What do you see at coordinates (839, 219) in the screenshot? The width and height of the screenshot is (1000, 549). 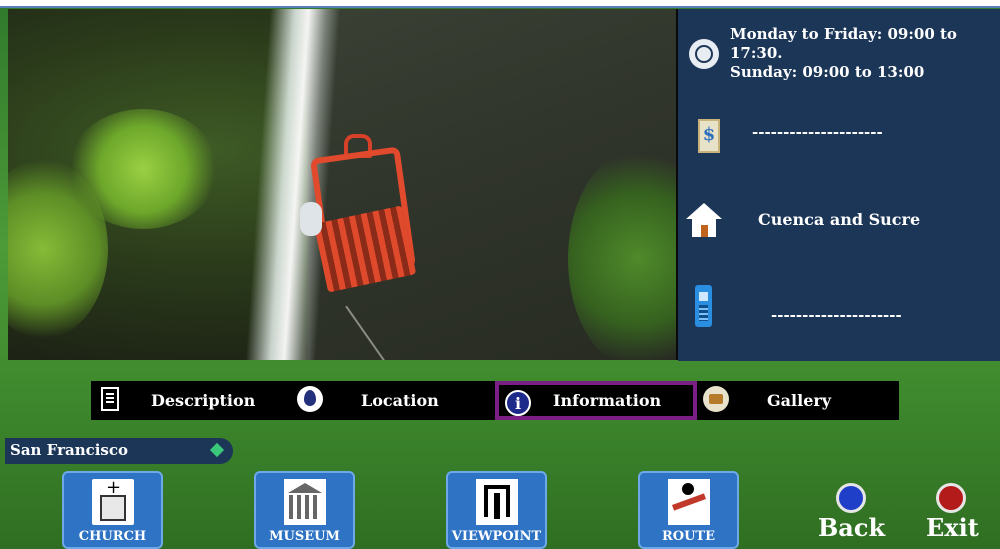 I see `address-value: Cuenca and Sucre` at bounding box center [839, 219].